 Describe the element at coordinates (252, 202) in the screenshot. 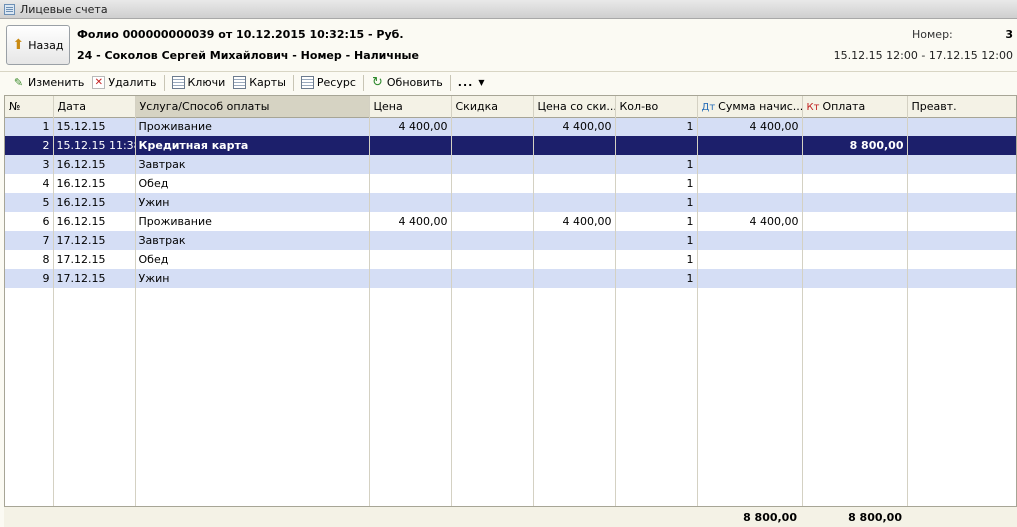

I see `row-service: Ужин` at that location.